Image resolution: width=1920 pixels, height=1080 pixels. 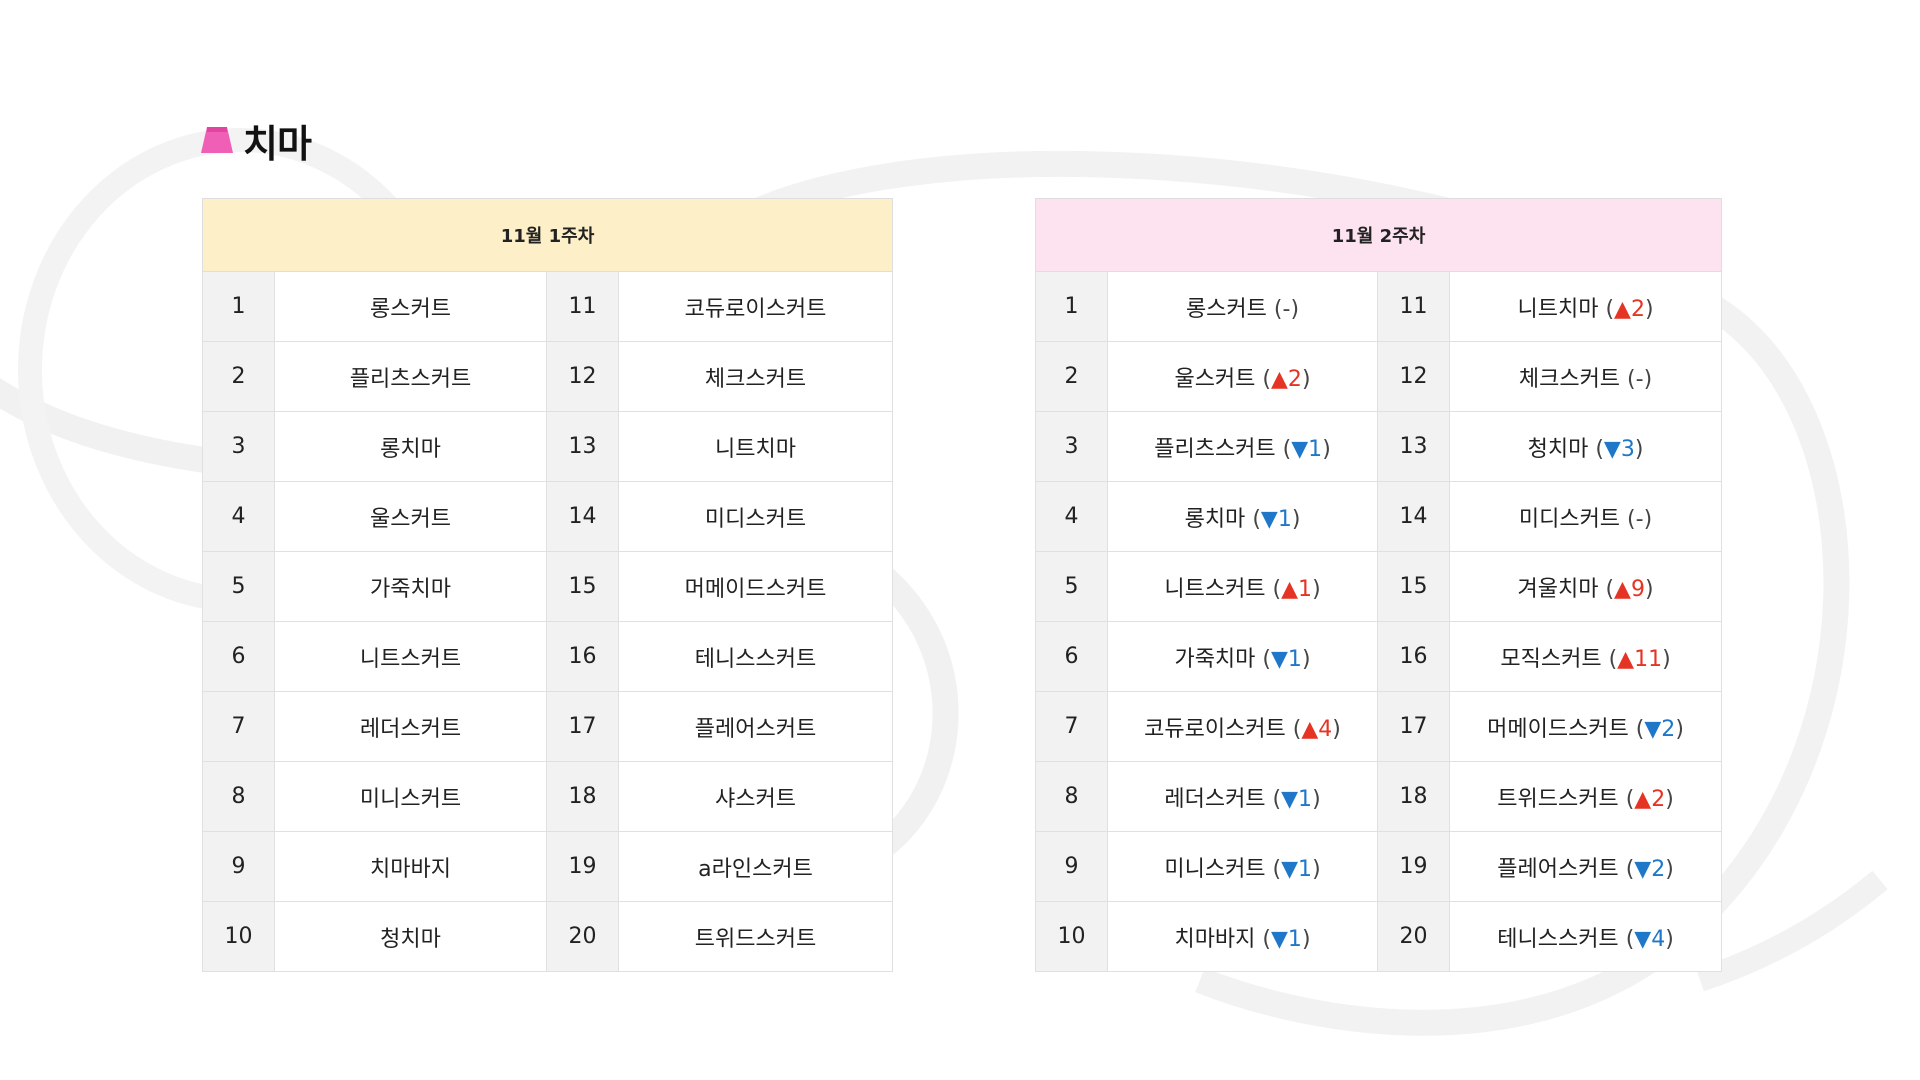 I want to click on keyword-name: 체크스커트, so click(x=755, y=376).